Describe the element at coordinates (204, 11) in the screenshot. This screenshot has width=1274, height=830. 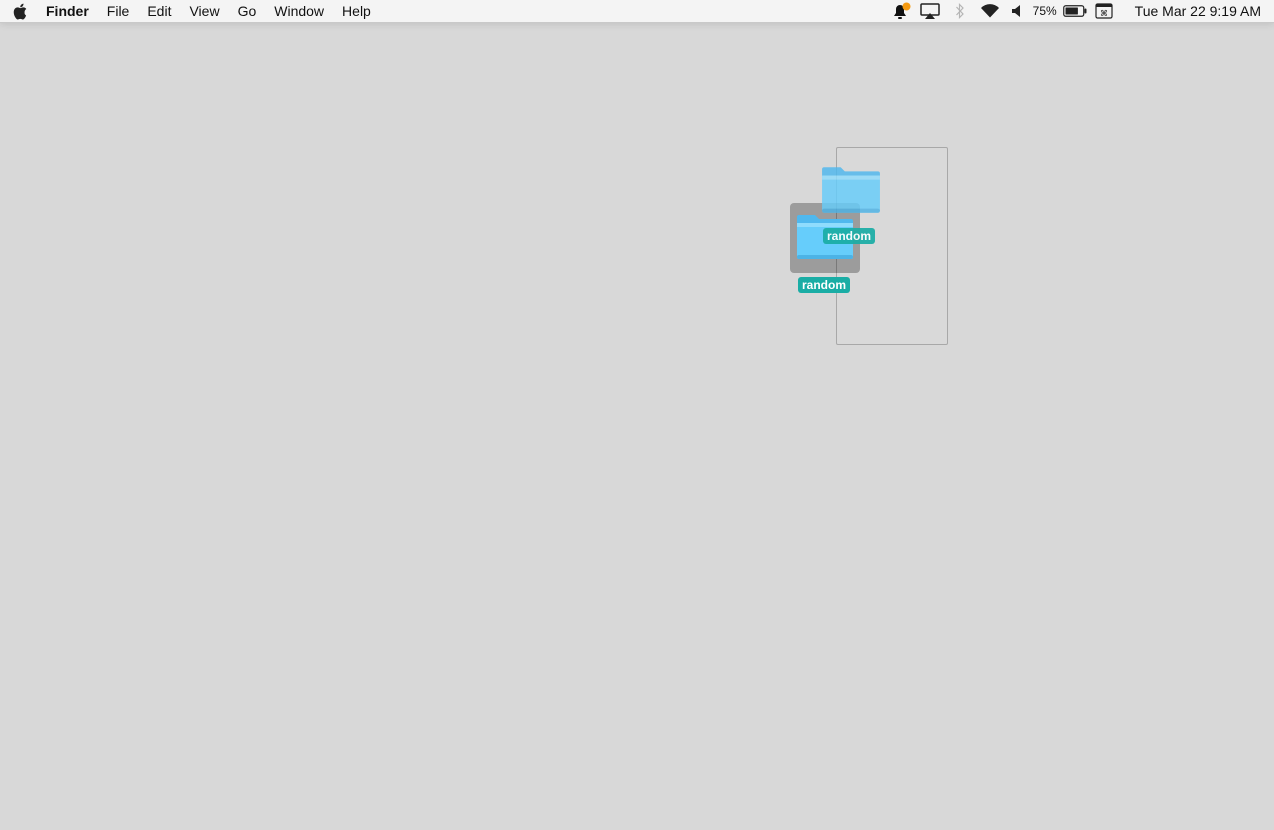
I see `menu-view: View` at that location.